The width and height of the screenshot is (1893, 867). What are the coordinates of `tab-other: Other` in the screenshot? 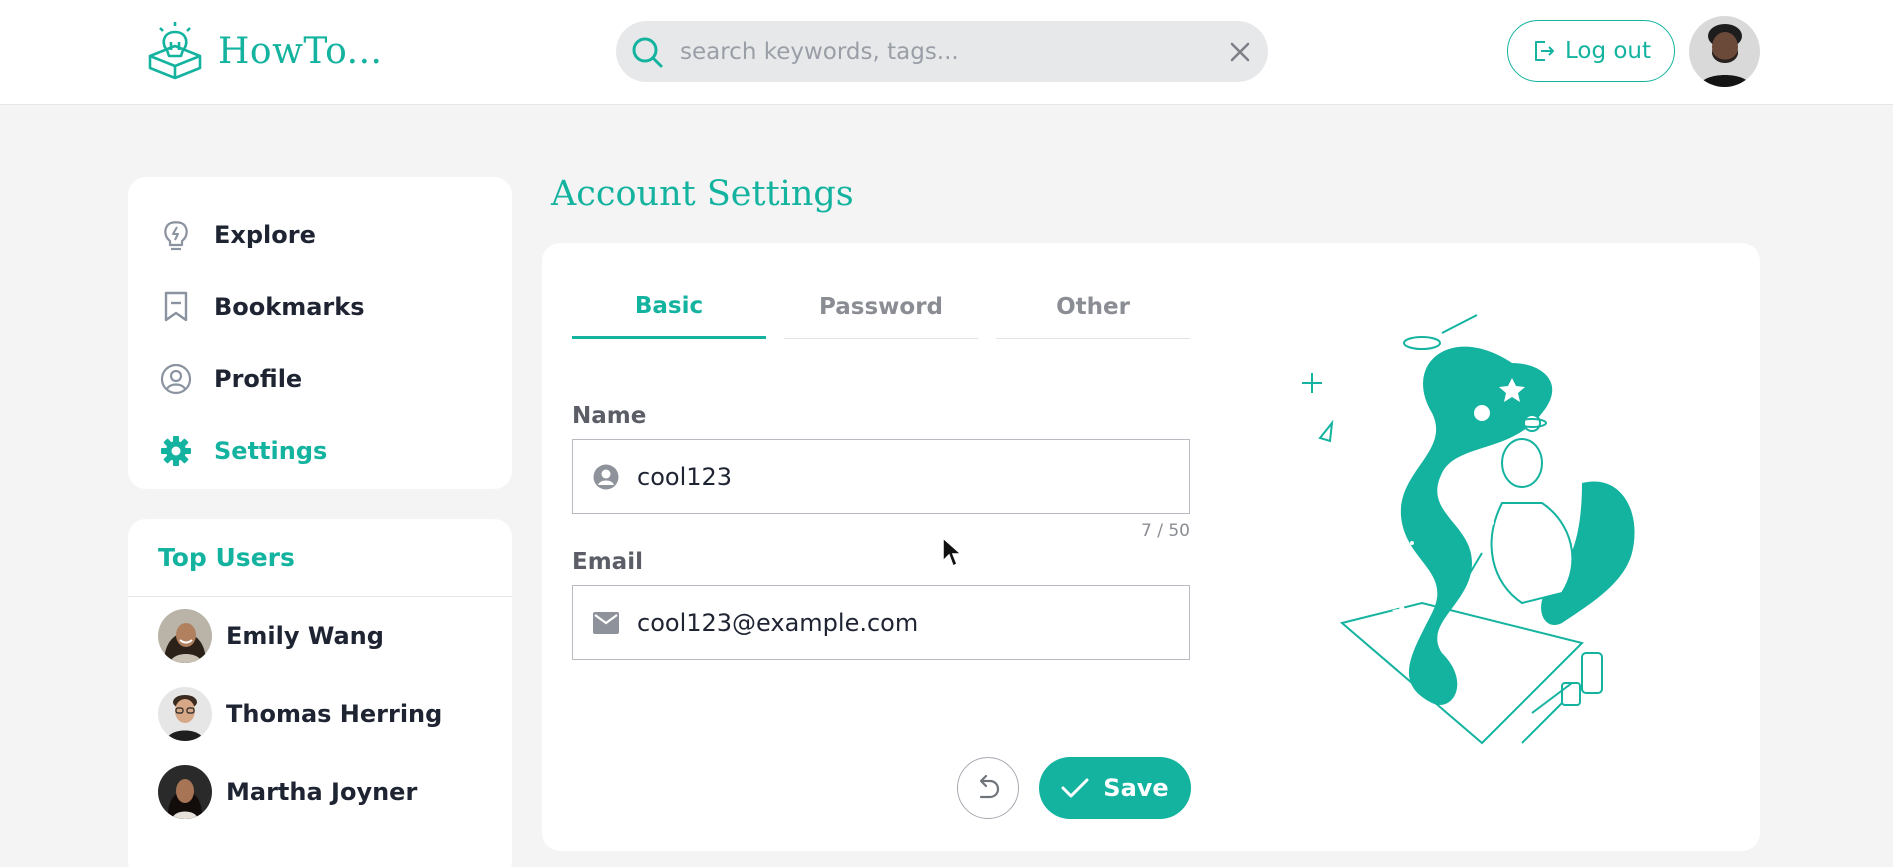 It's located at (1093, 307).